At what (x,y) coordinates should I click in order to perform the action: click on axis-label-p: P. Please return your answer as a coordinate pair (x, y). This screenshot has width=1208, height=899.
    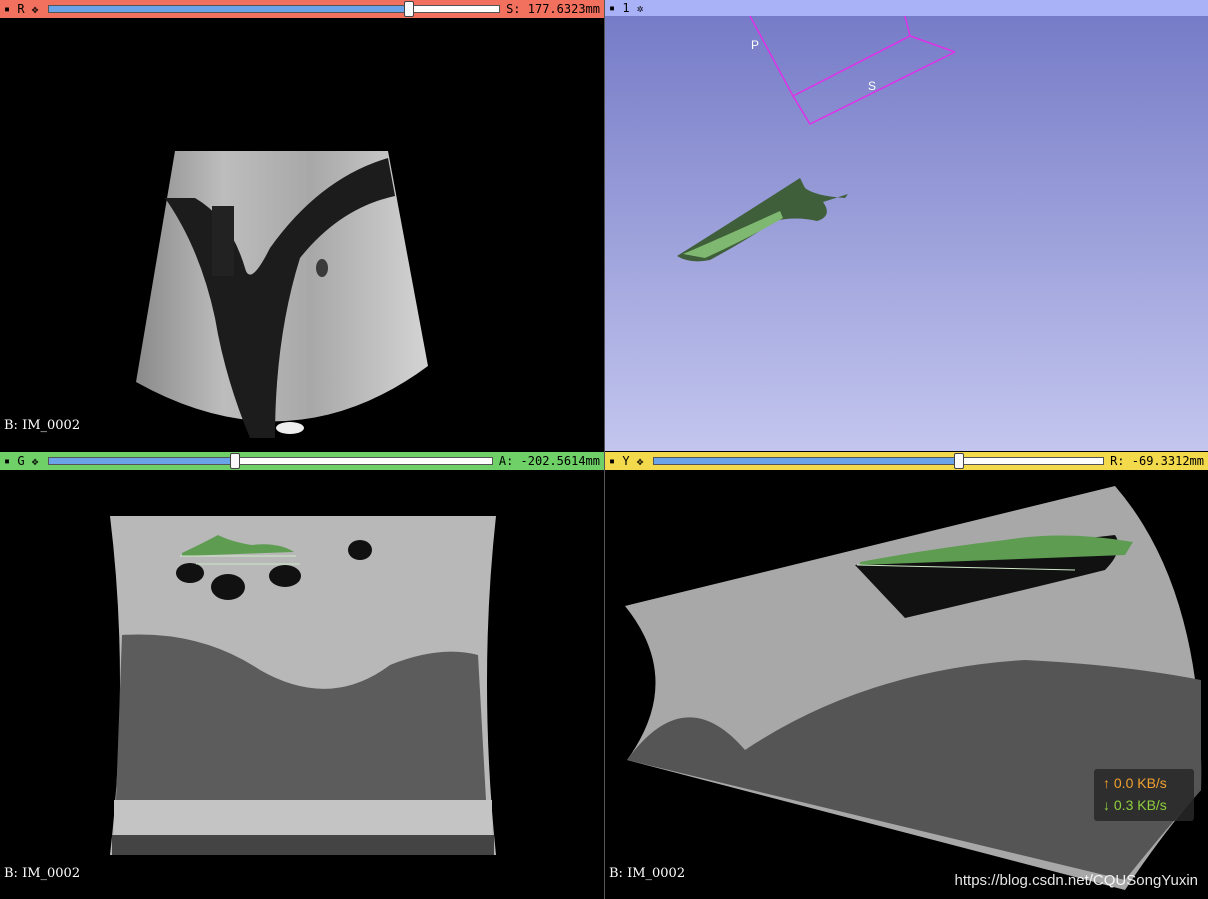
    Looking at the image, I should click on (755, 45).